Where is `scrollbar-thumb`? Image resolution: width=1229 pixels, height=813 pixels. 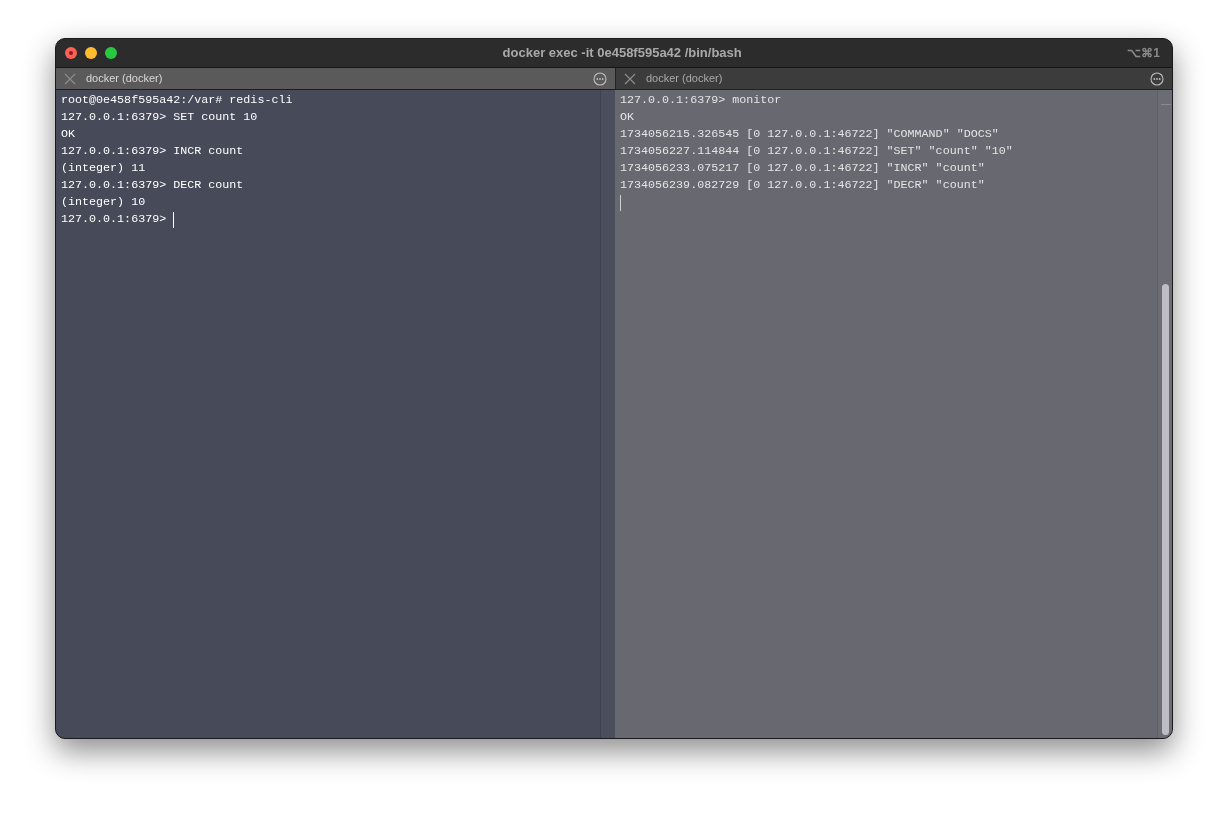
scrollbar-thumb is located at coordinates (1165, 509).